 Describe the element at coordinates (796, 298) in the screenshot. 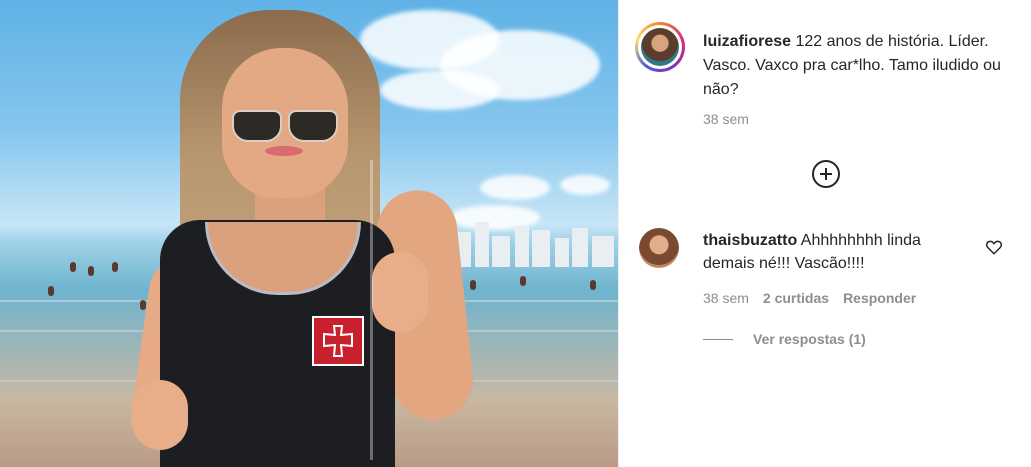

I see `comment-likes-link: 2 curtidas` at that location.